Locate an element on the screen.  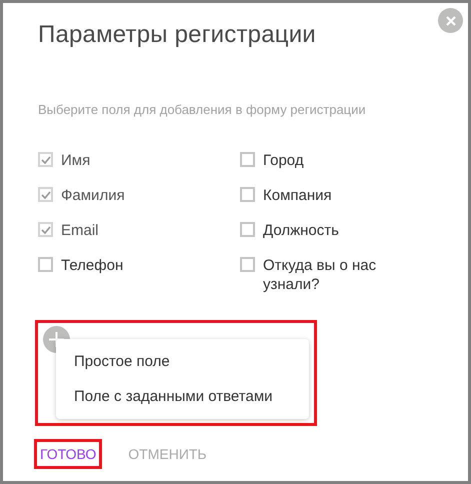
close-icon is located at coordinates (451, 21).